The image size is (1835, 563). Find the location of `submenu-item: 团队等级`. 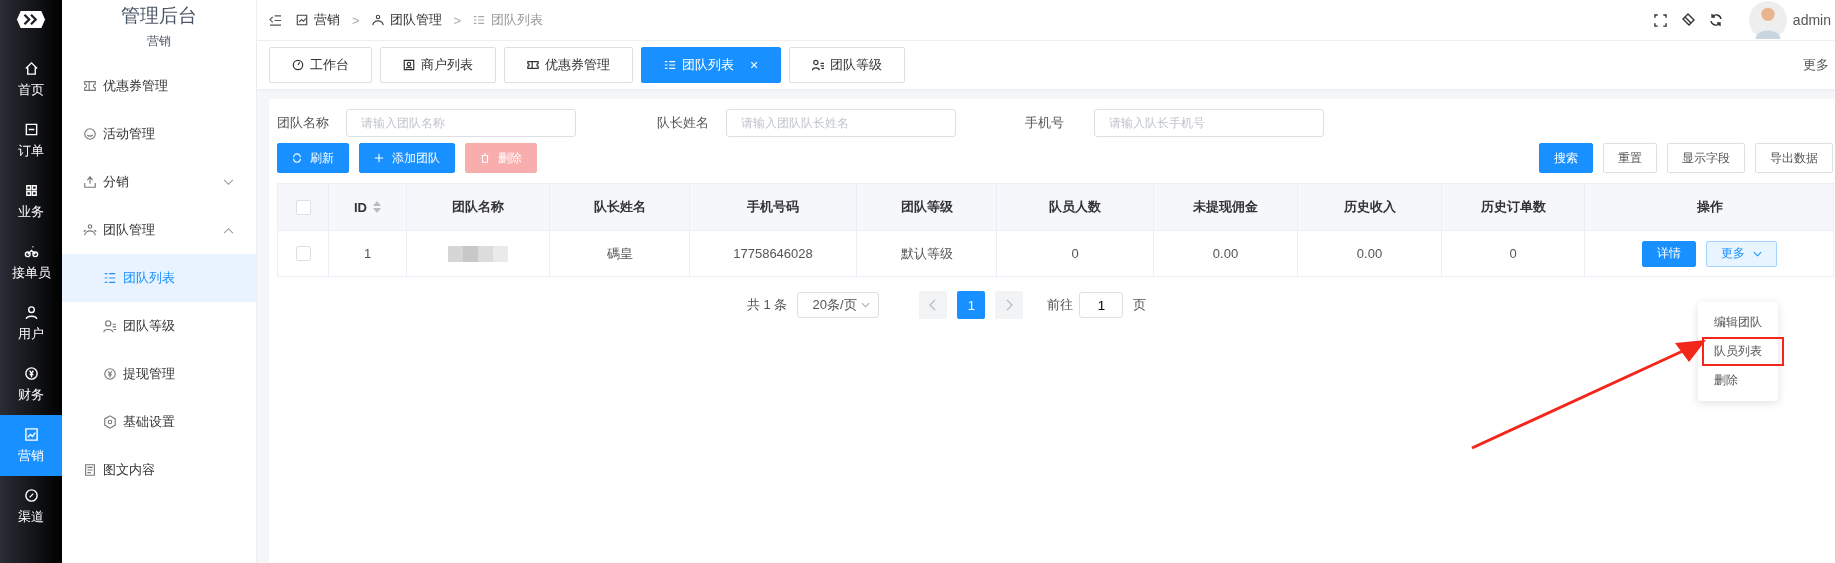

submenu-item: 团队等级 is located at coordinates (159, 326).